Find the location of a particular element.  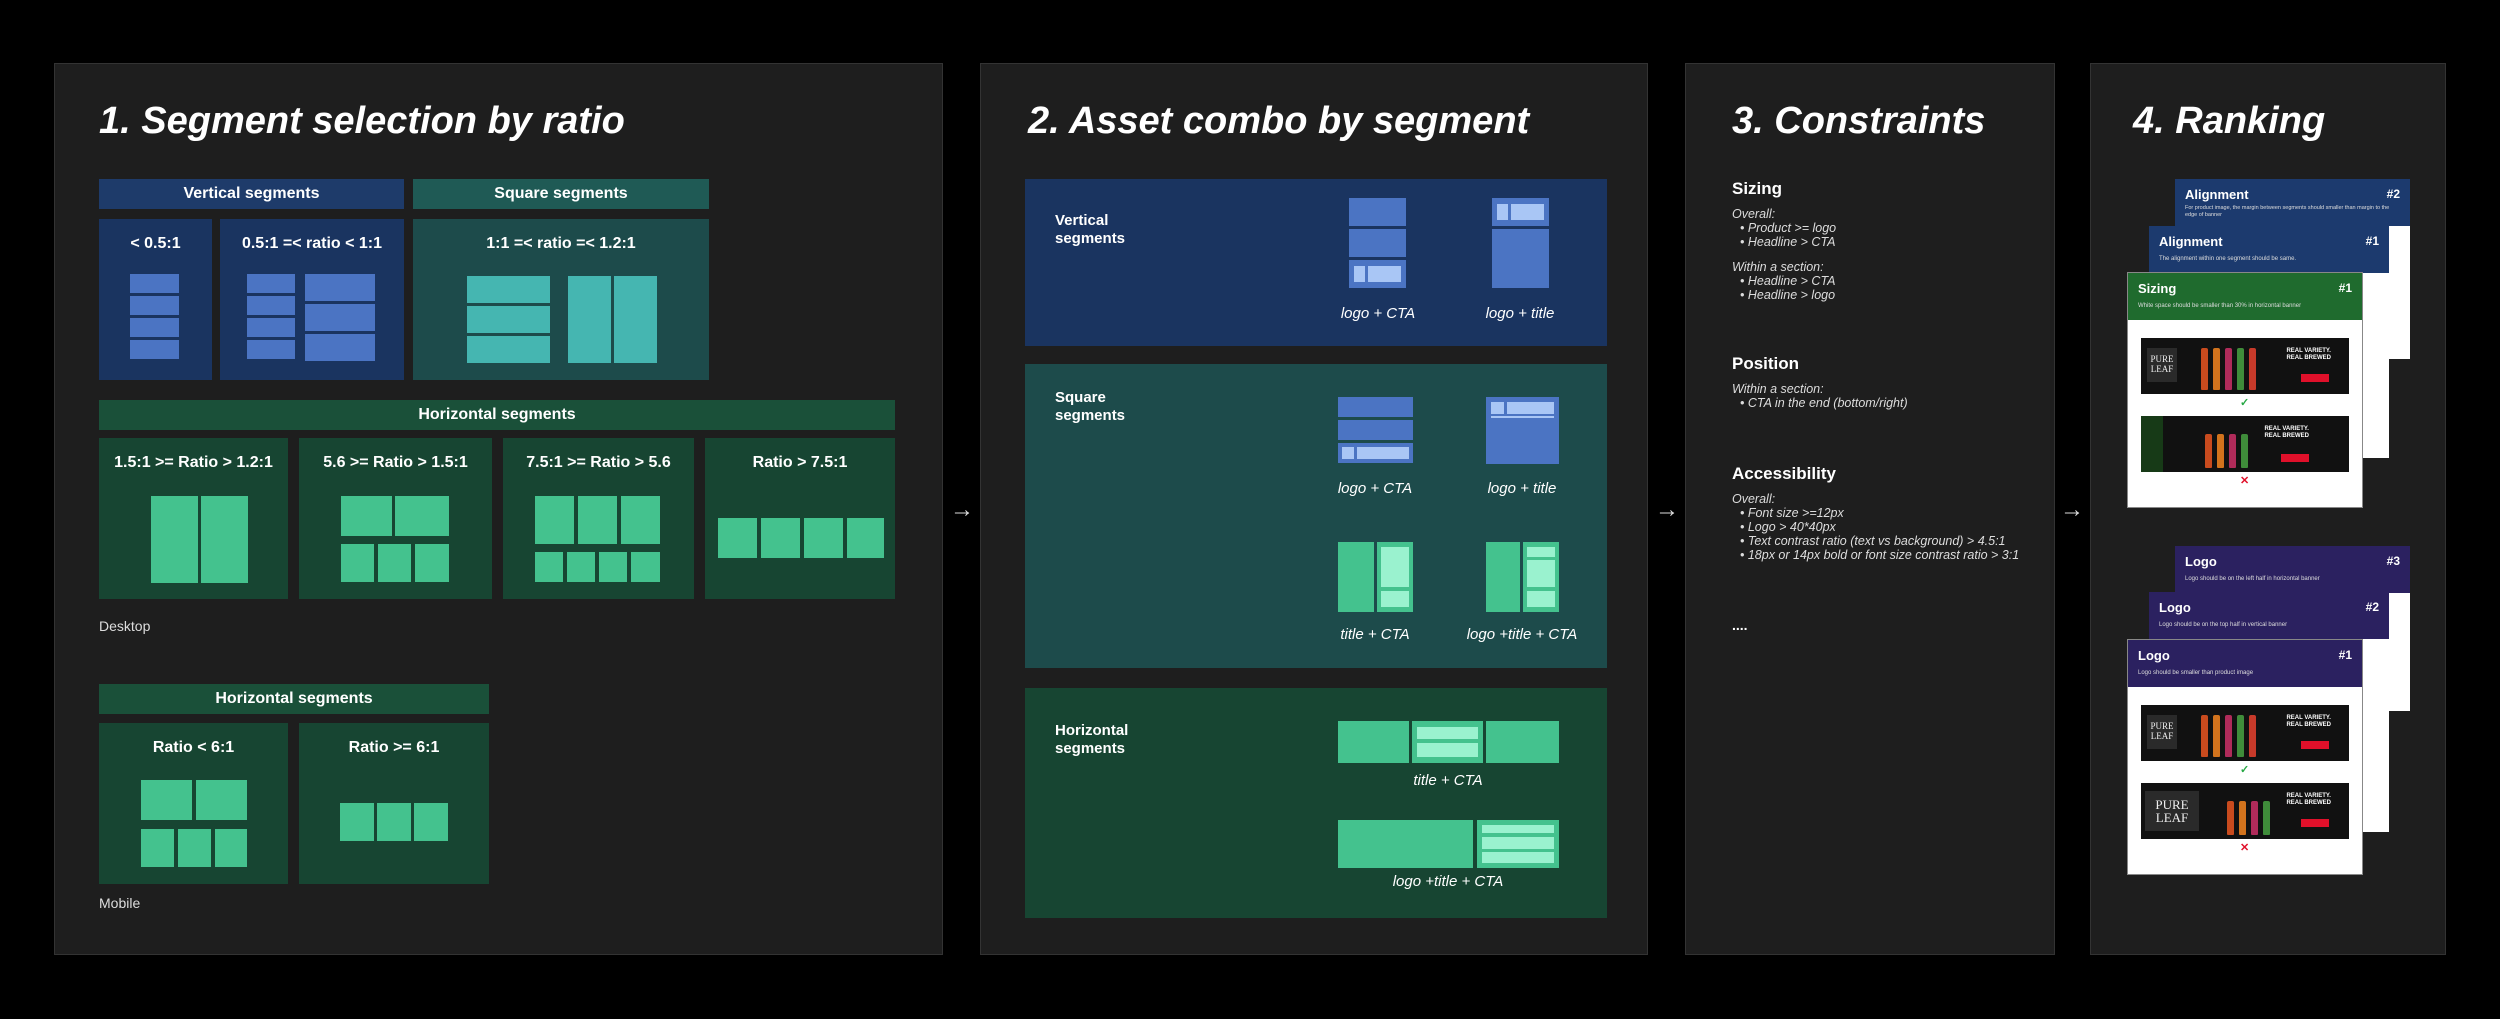

position-bullet: • CTA in the end (bottom/right) is located at coordinates (1824, 403).